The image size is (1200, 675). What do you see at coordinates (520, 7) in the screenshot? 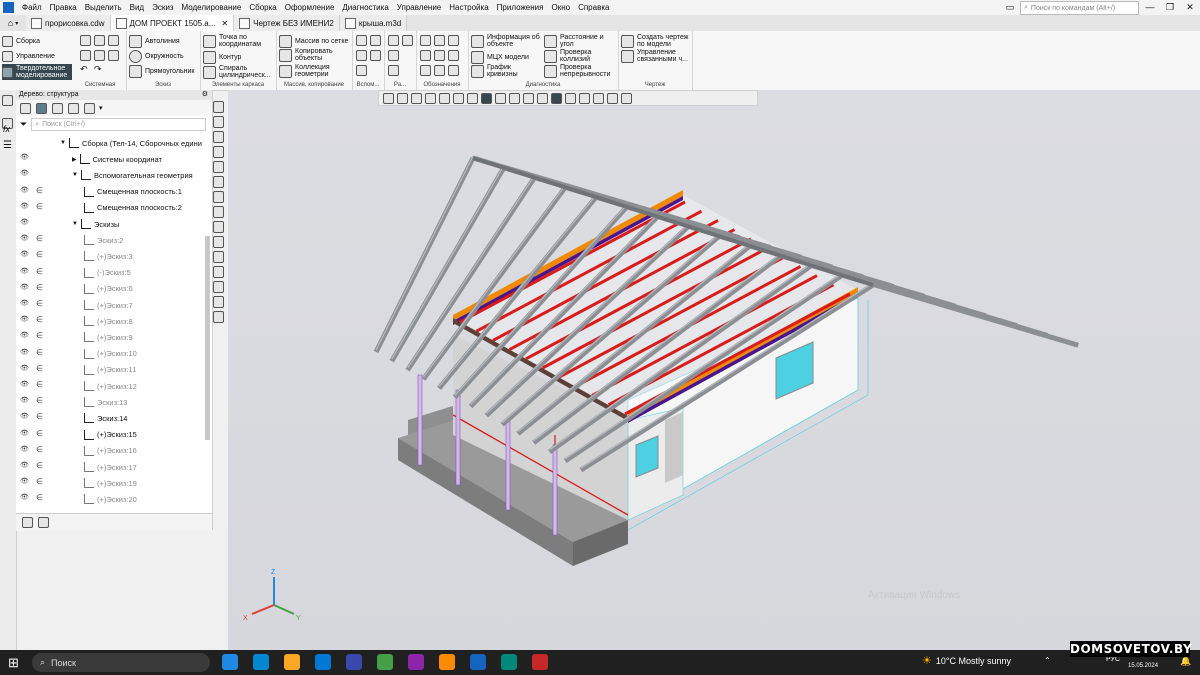
I see `menu-item: Приложения` at bounding box center [520, 7].